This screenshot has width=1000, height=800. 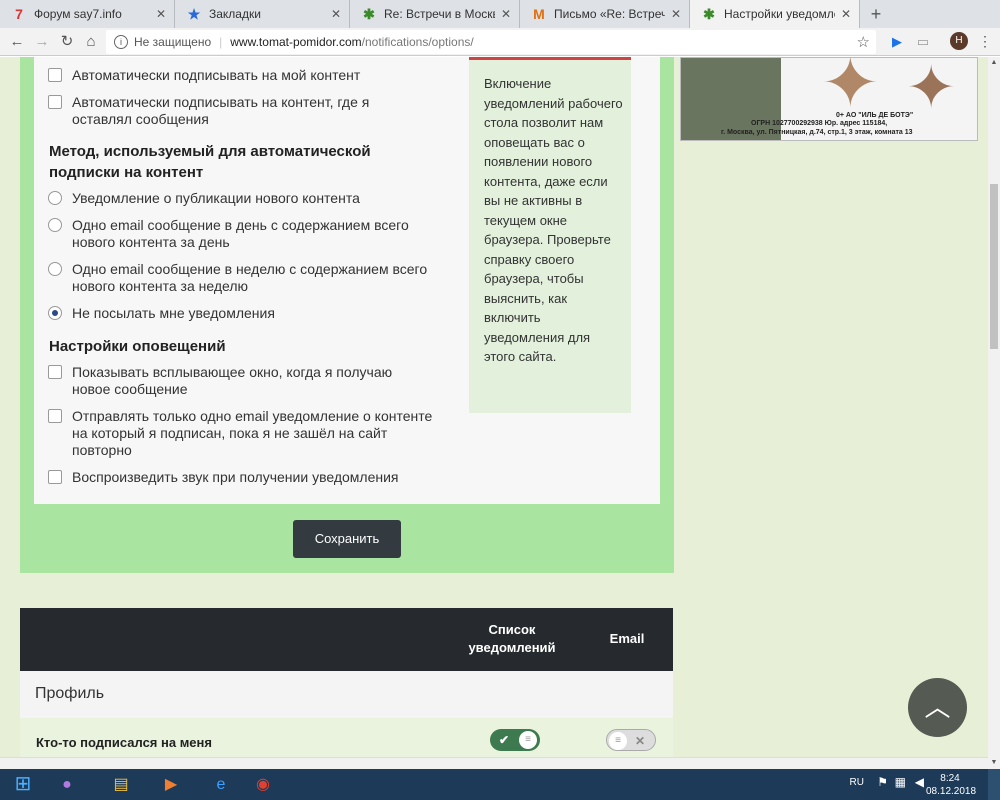 What do you see at coordinates (779, 14) in the screenshot?
I see `tab-title: Настройки уведомлений - Н` at bounding box center [779, 14].